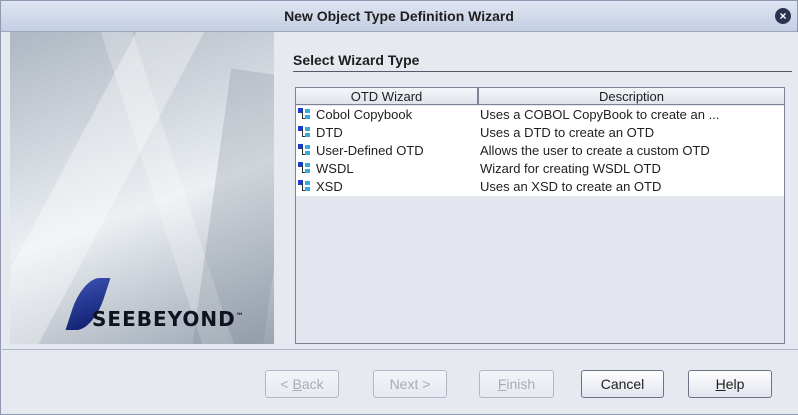  What do you see at coordinates (385, 115) in the screenshot?
I see `row-name-cell: Cobol Copybook` at bounding box center [385, 115].